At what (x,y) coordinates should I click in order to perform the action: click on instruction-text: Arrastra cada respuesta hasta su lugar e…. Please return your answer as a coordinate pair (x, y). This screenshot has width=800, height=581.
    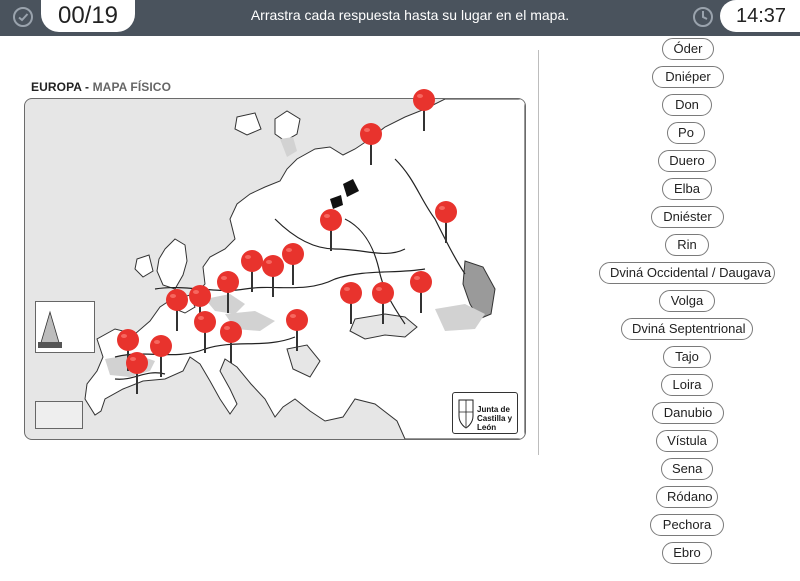
    Looking at the image, I should click on (410, 15).